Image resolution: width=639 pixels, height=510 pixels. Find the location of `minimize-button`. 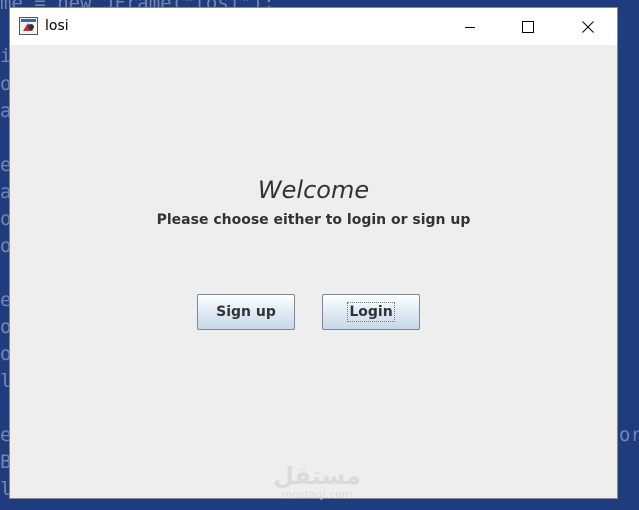

minimize-button is located at coordinates (470, 26).